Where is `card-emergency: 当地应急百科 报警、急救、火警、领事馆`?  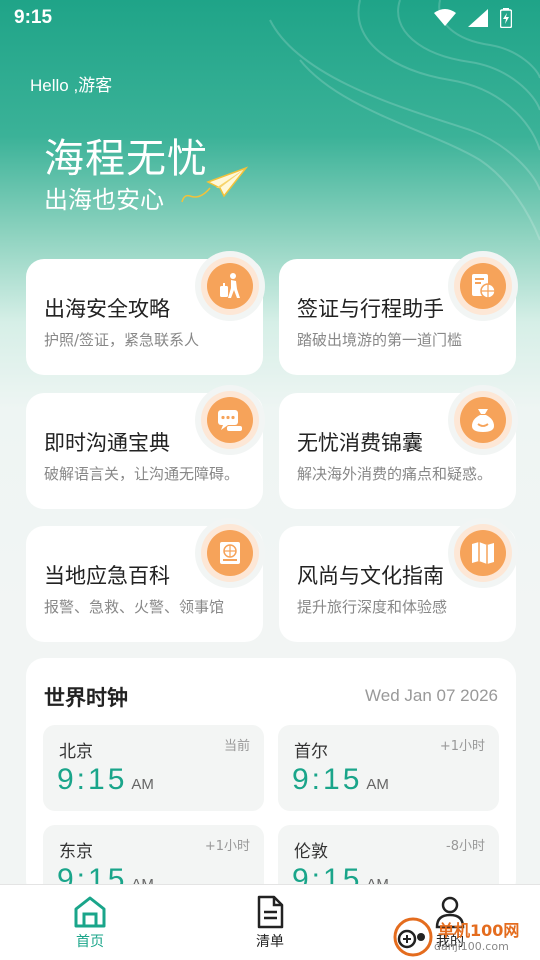
card-emergency: 当地应急百科 报警、急救、火警、领事馆 is located at coordinates (144, 583).